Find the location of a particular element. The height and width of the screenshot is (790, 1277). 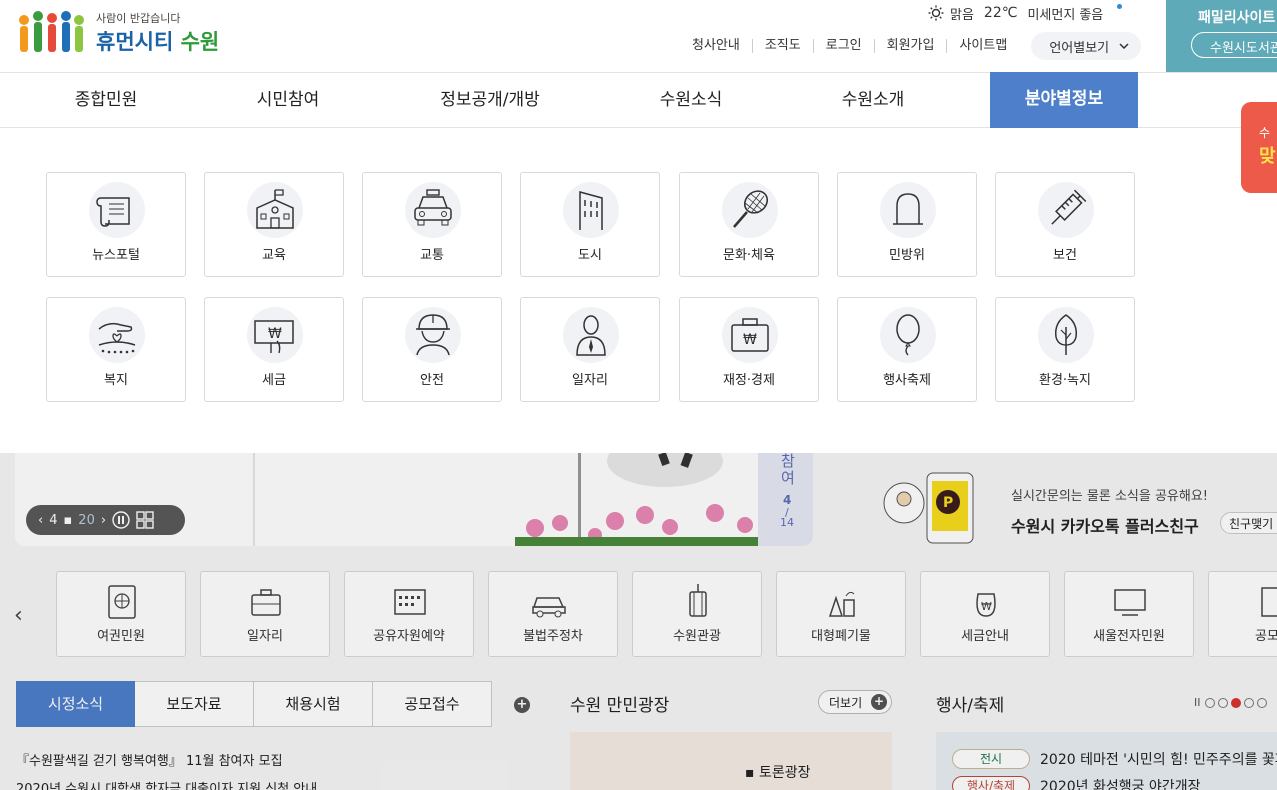

nav-field-info: 분야별정보 is located at coordinates (1064, 103).